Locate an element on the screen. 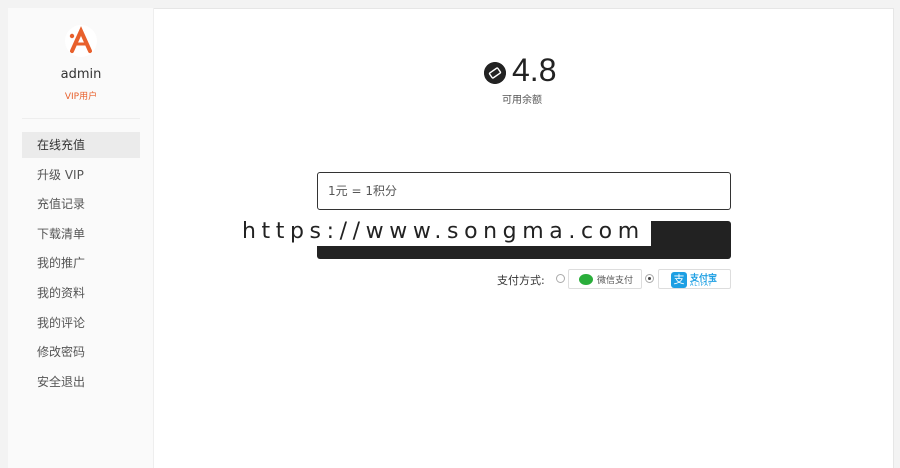 The height and width of the screenshot is (468, 900). alipay-sub-label: ALIPAY is located at coordinates (701, 285).